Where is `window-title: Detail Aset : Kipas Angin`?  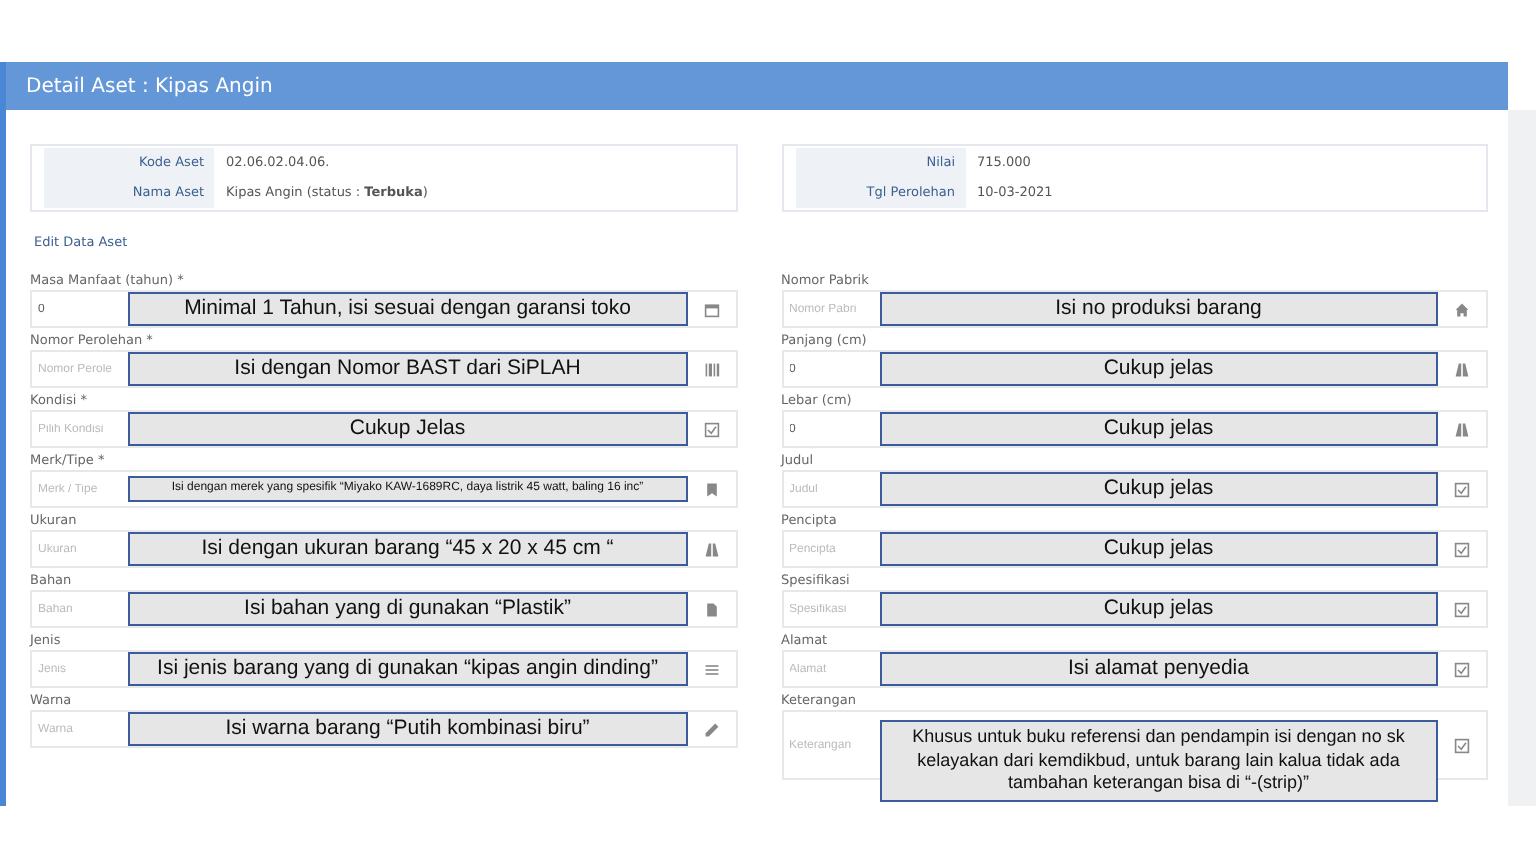 window-title: Detail Aset : Kipas Angin is located at coordinates (757, 86).